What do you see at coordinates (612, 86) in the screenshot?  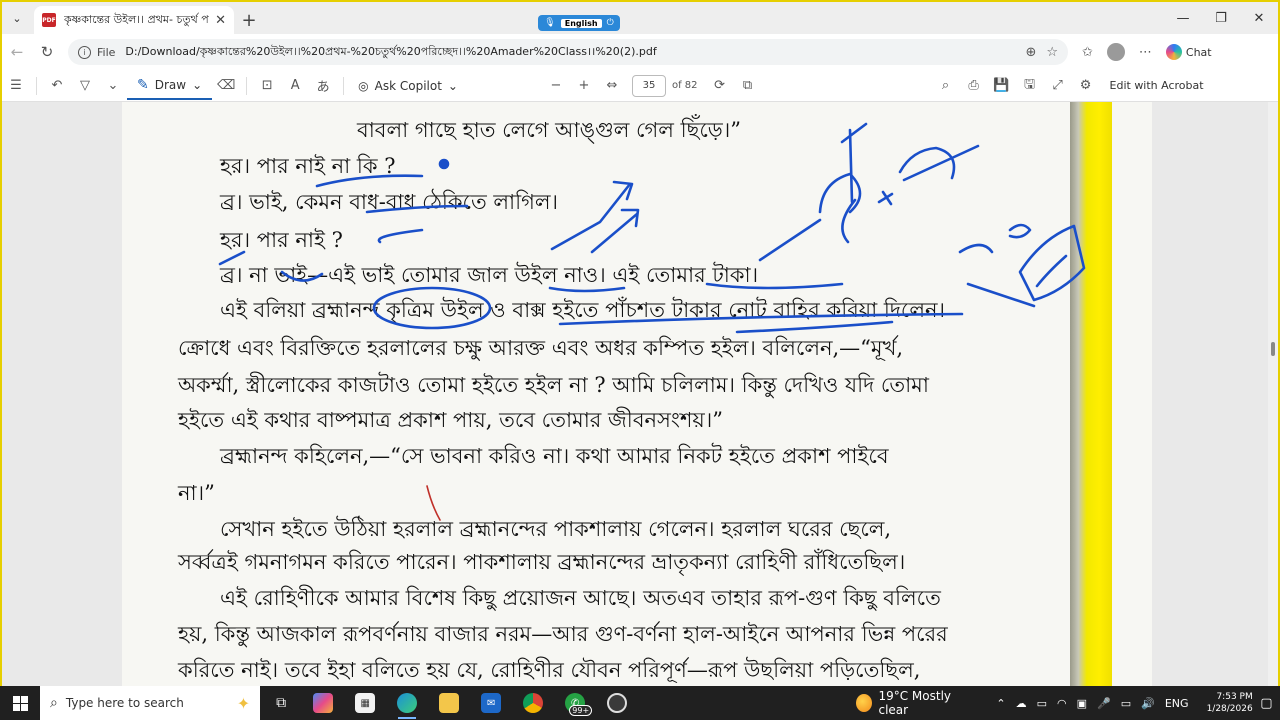 I see `fit-width-icon: ⇔` at bounding box center [612, 86].